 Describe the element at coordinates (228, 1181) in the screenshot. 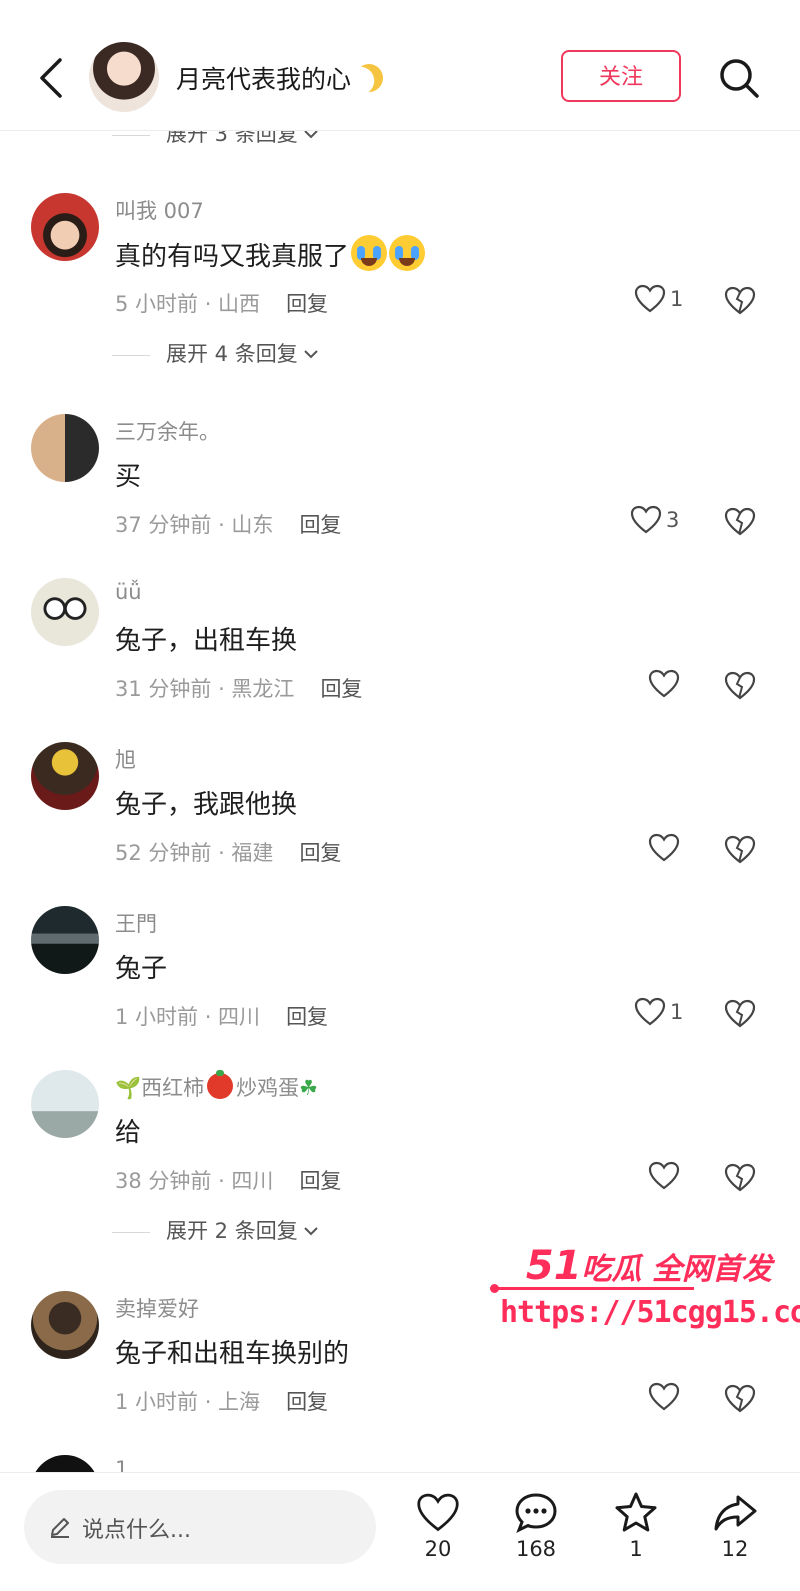

I see `comment-meta: 38 分钟前 · 四川 回复` at that location.